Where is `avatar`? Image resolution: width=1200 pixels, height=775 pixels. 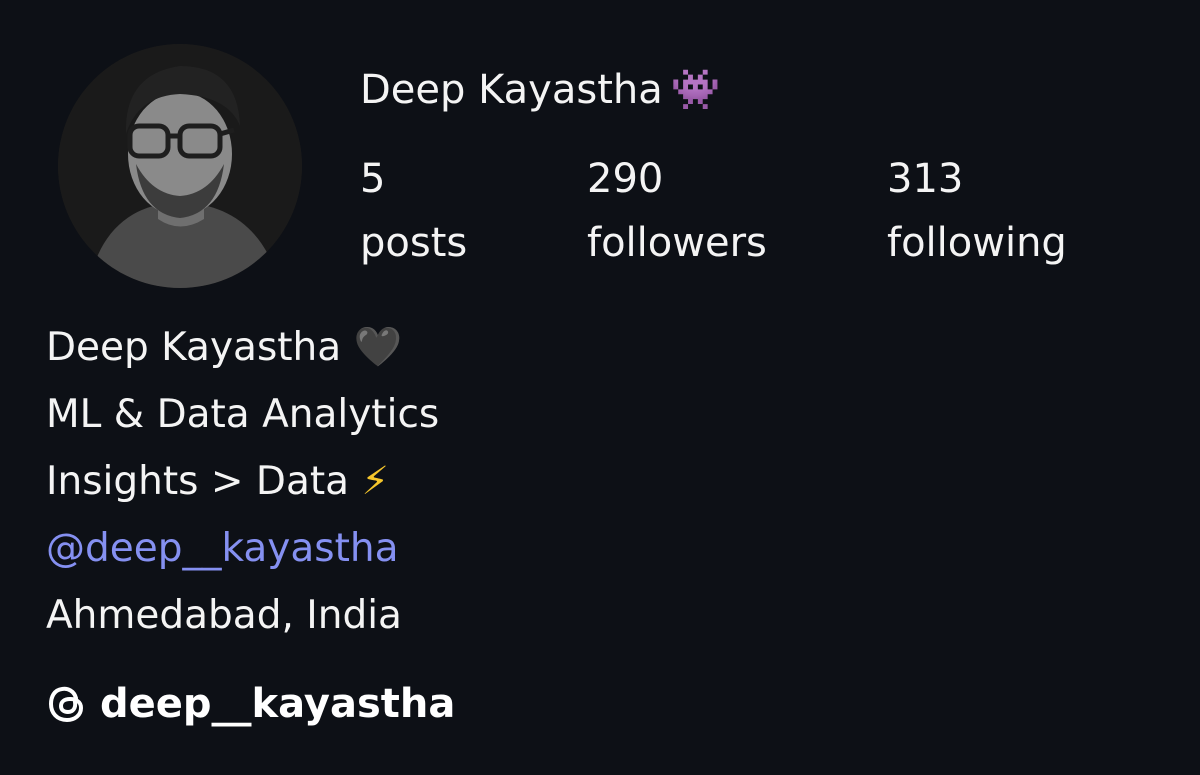 avatar is located at coordinates (180, 166).